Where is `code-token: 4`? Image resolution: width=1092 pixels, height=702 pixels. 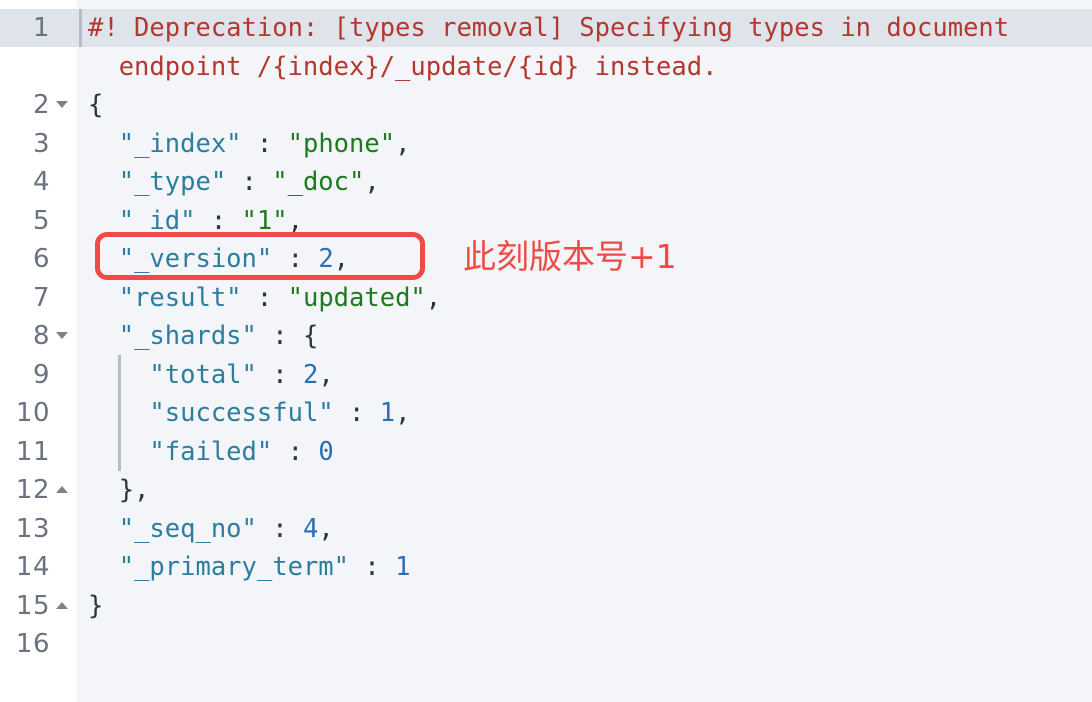
code-token: 4 is located at coordinates (310, 528).